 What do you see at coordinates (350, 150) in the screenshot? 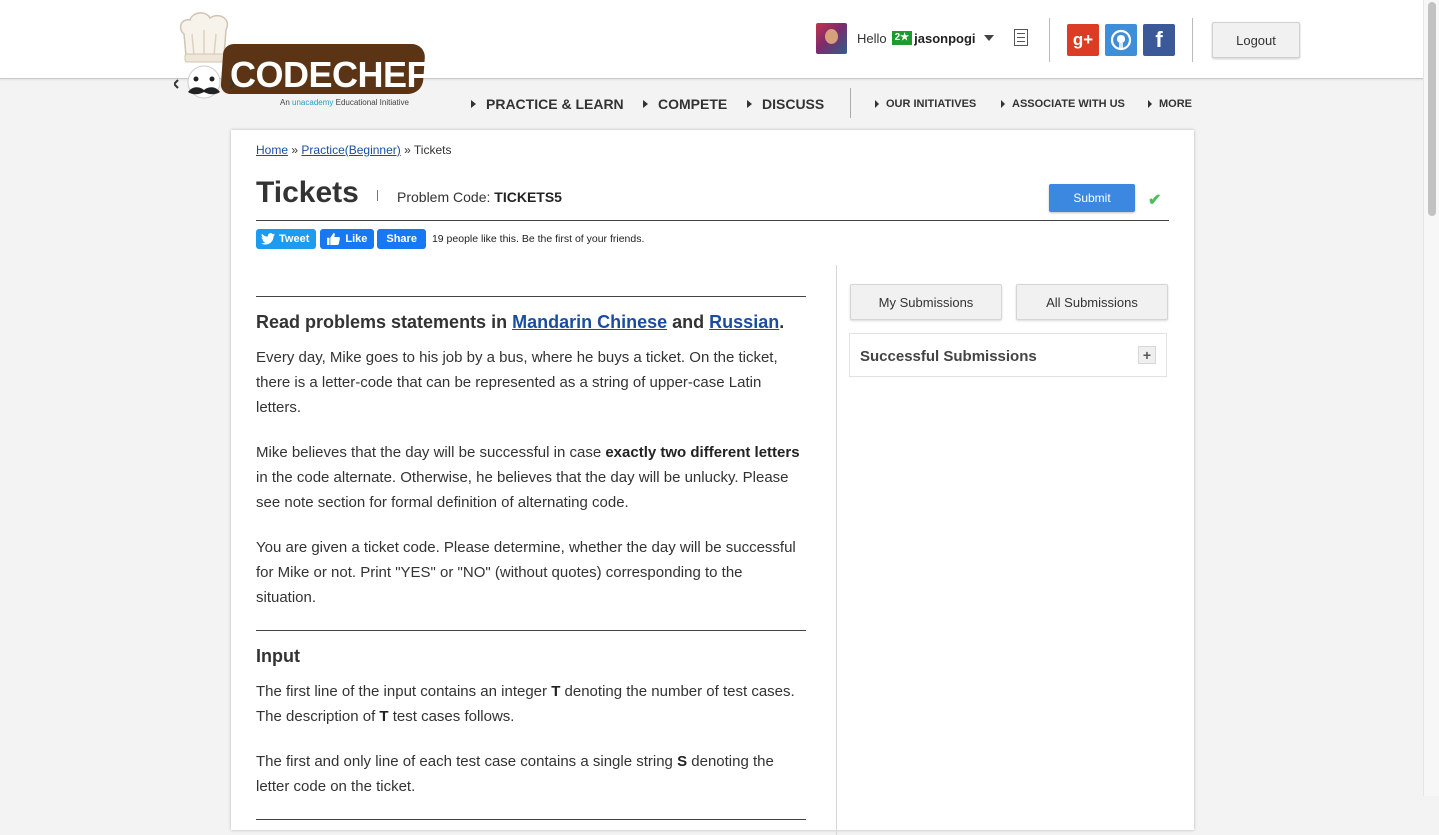
I see `breadcrumb-practice: Practice(Beginner)` at bounding box center [350, 150].